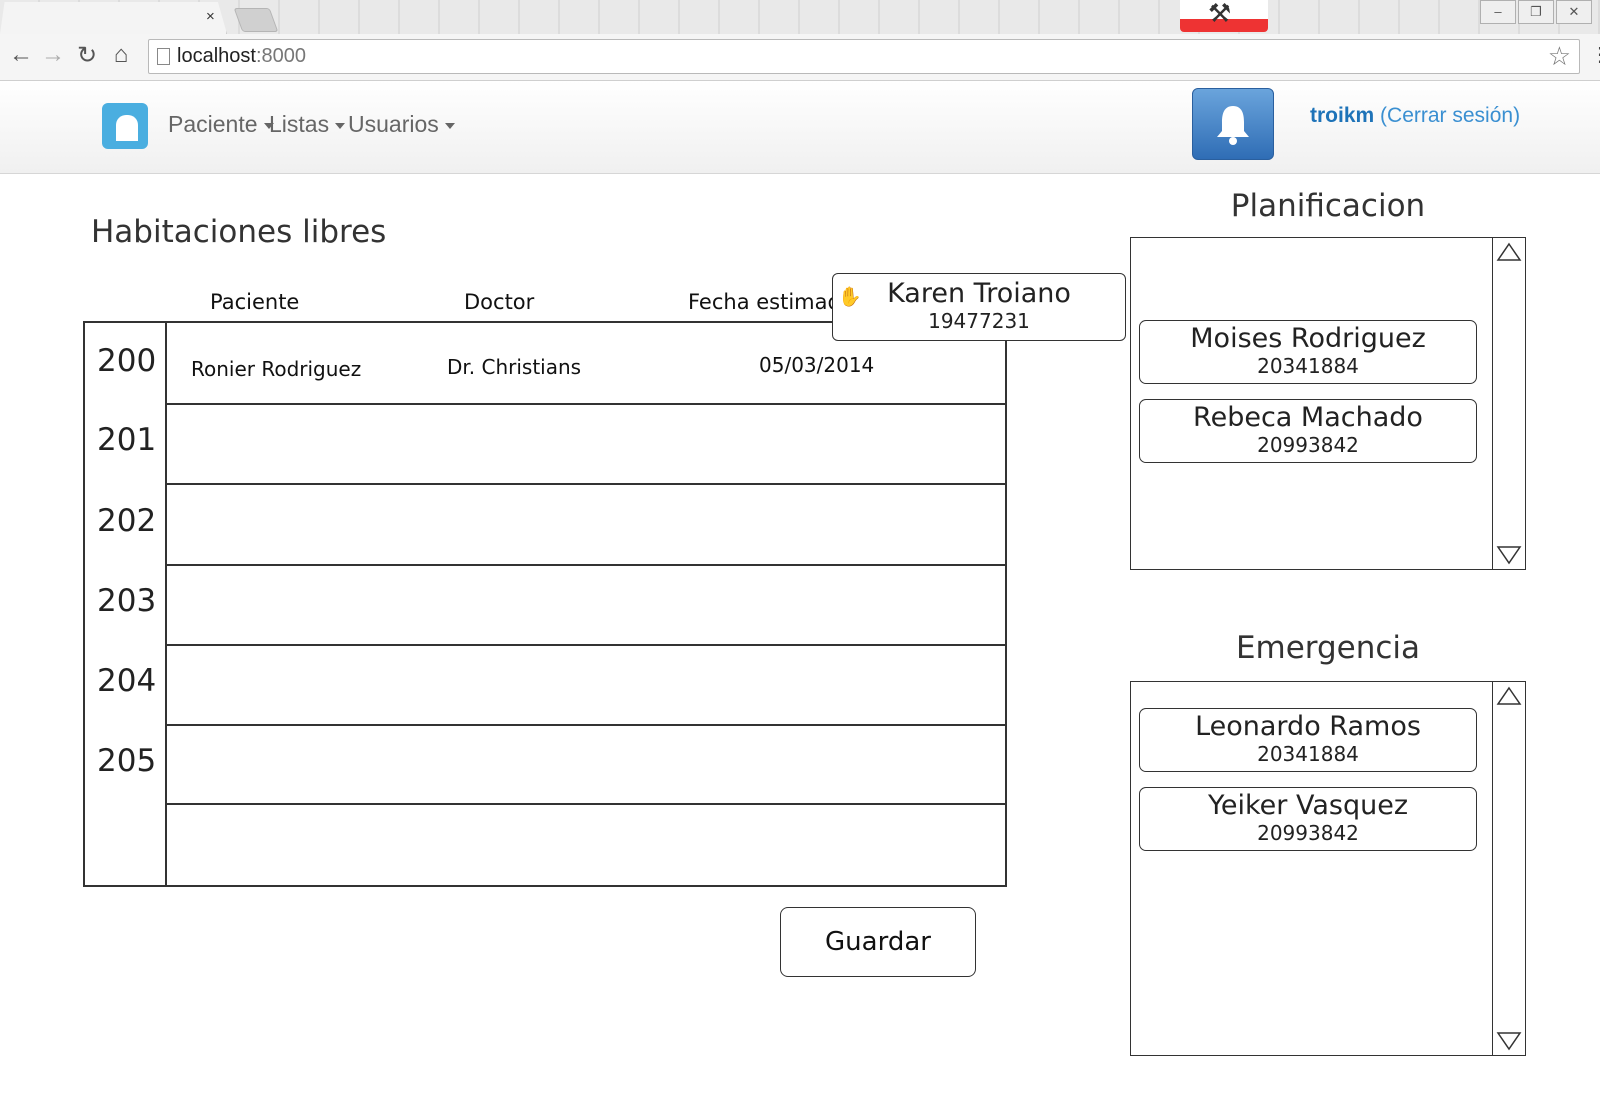  What do you see at coordinates (800, 17) in the screenshot?
I see `tab-strip: × ⚒ – ❐ ✕` at bounding box center [800, 17].